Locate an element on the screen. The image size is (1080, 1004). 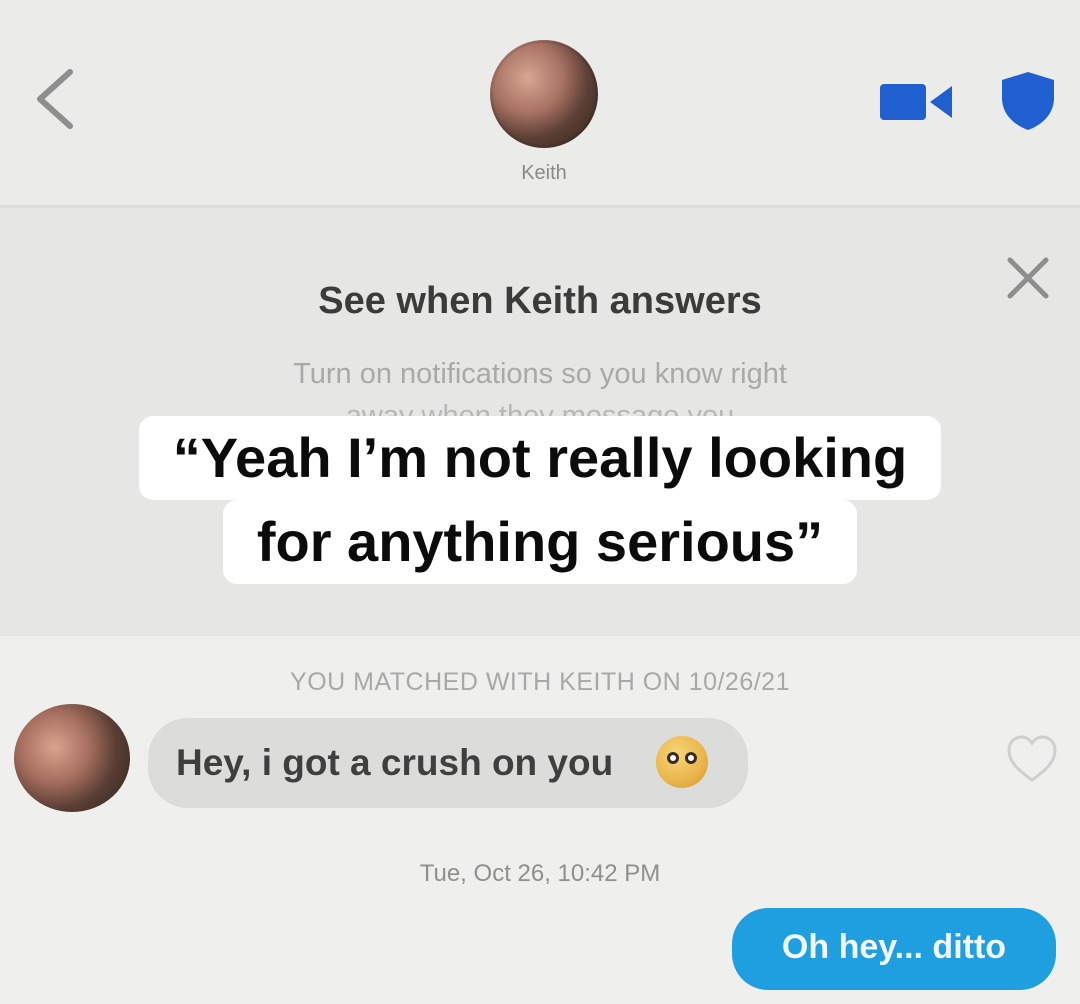
incoming-message-text: Hey, i got a crush on you is located at coordinates (395, 762).